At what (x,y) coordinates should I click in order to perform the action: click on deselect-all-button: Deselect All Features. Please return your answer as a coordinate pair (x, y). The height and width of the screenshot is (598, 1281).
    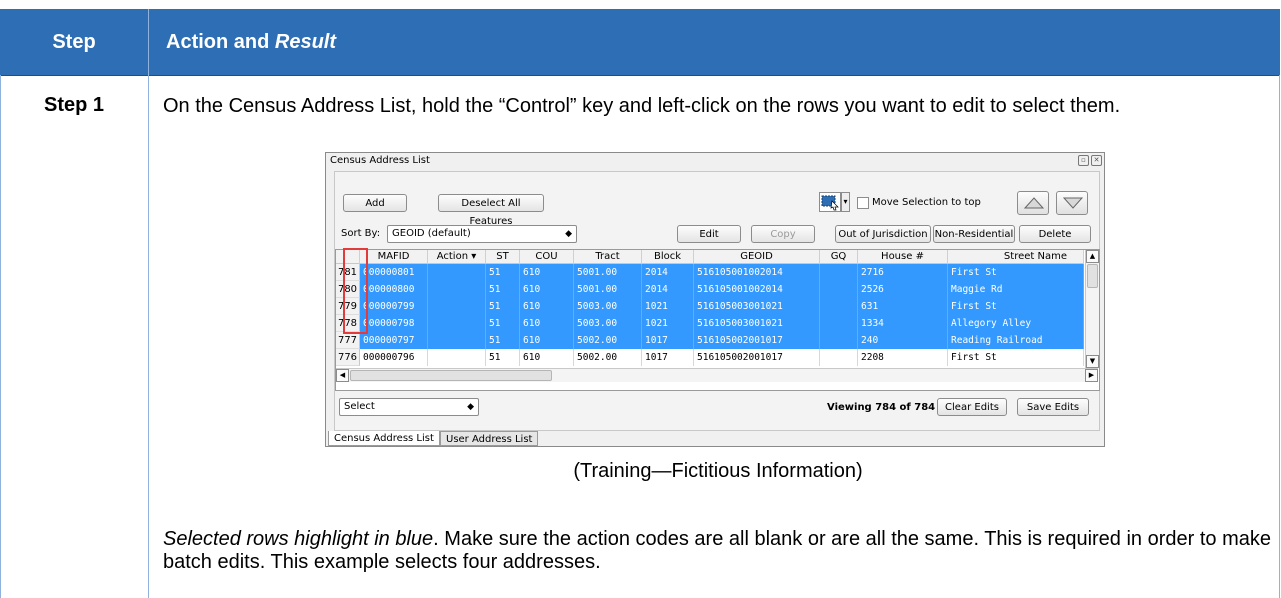
    Looking at the image, I should click on (491, 210).